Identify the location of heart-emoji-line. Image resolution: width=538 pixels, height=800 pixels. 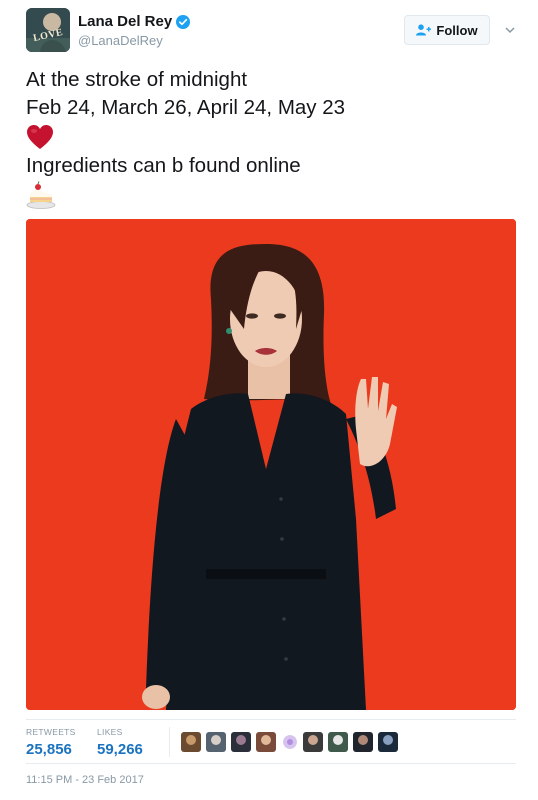
(271, 137).